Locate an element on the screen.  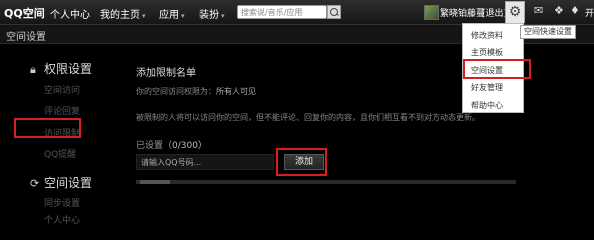
sidebar-section-permissions: 🔒︎ 权限设置 is located at coordinates (61, 68).